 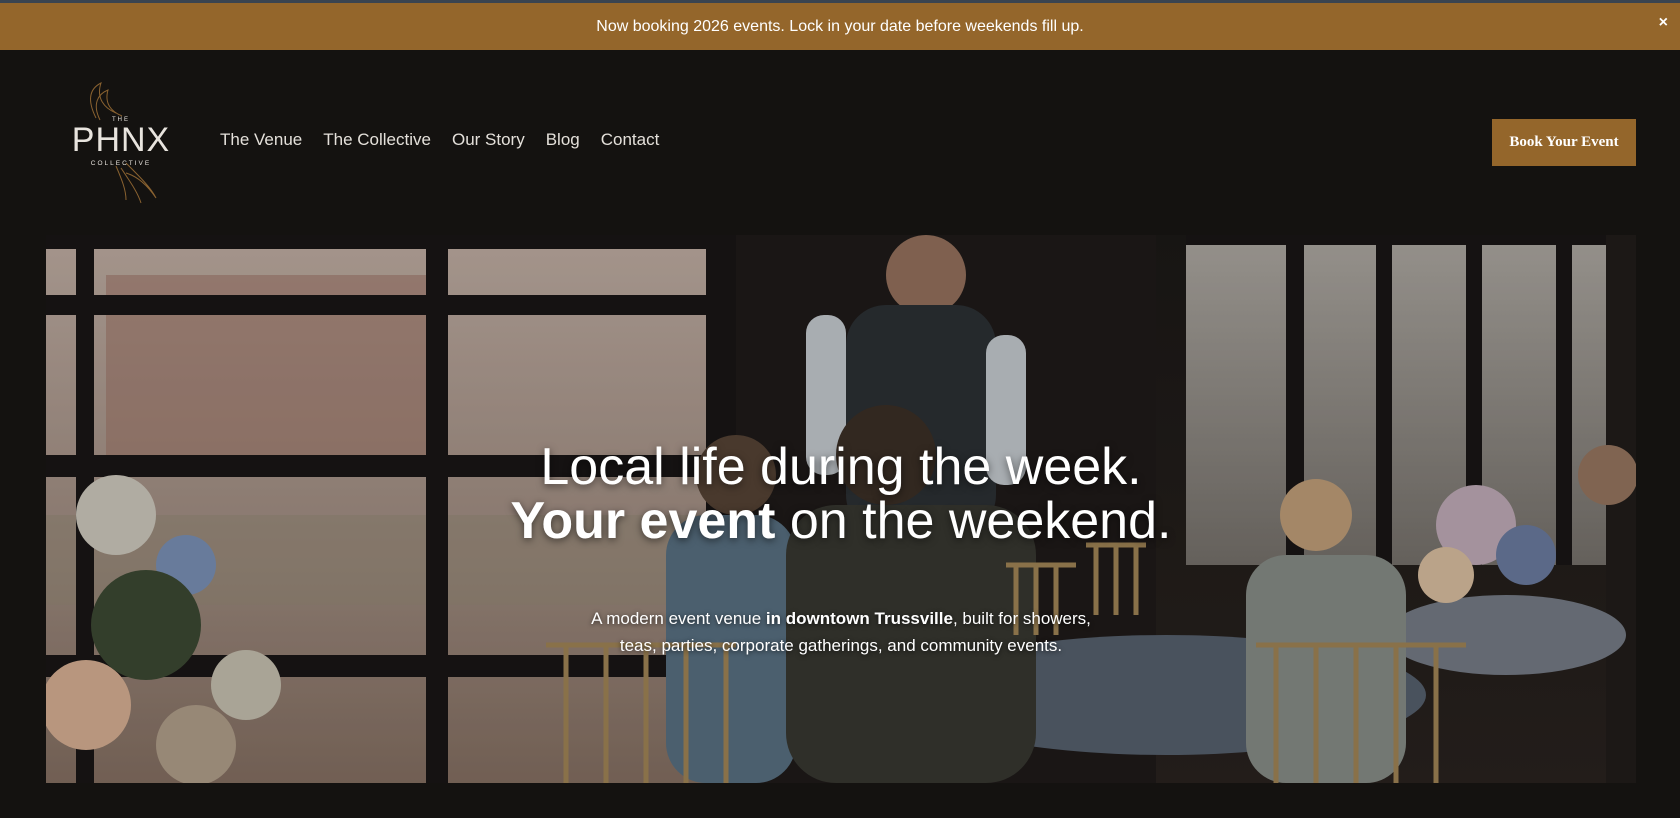 I want to click on book-your-event-button: Book Your Event, so click(x=1564, y=142).